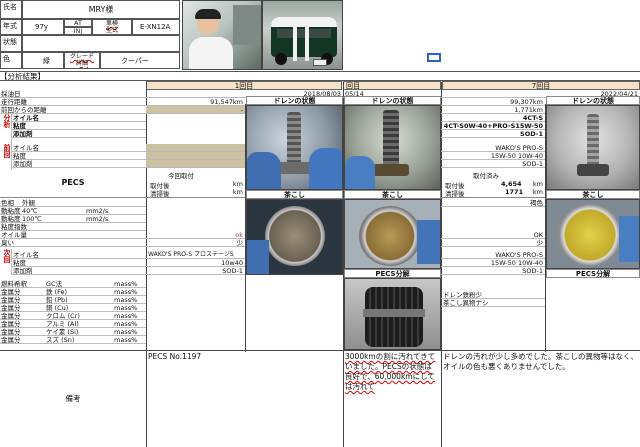  Describe the element at coordinates (493, 203) in the screenshot. I see `col3-color: 褐色` at that location.